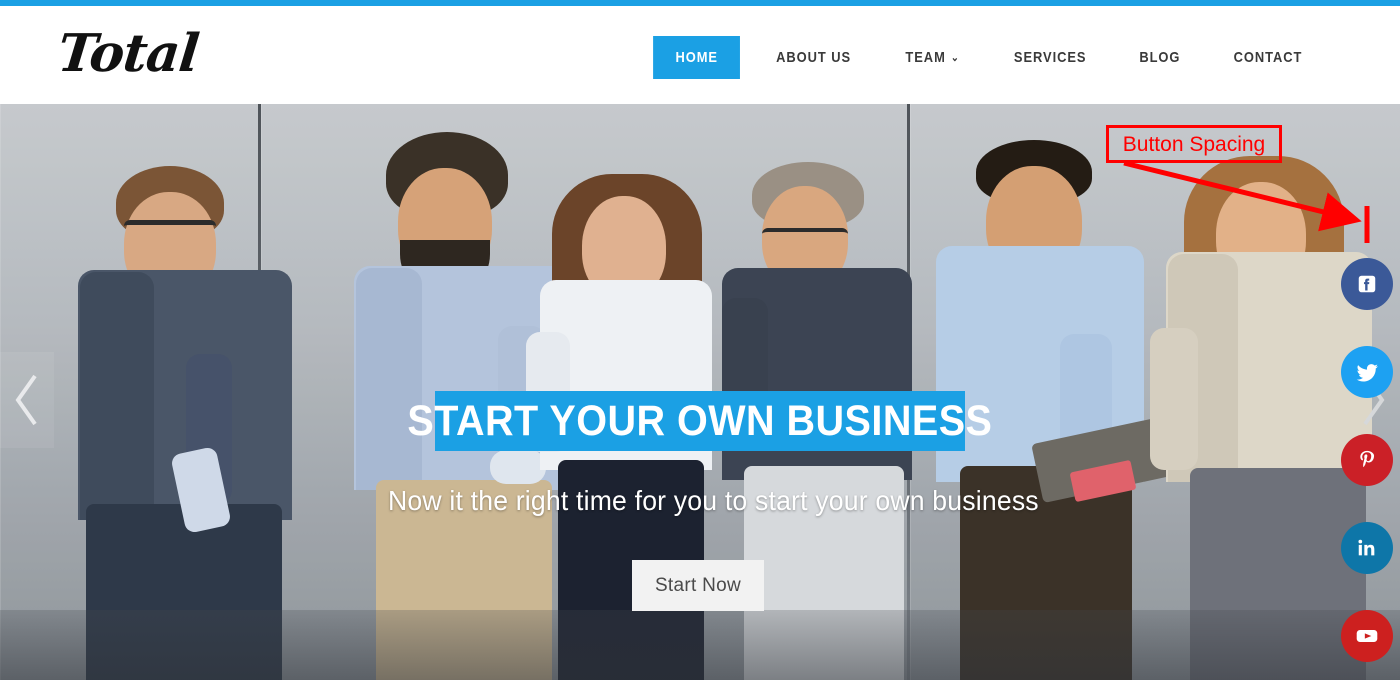 The width and height of the screenshot is (1400, 680). I want to click on nav-item-team: TEAM ⌄, so click(932, 57).